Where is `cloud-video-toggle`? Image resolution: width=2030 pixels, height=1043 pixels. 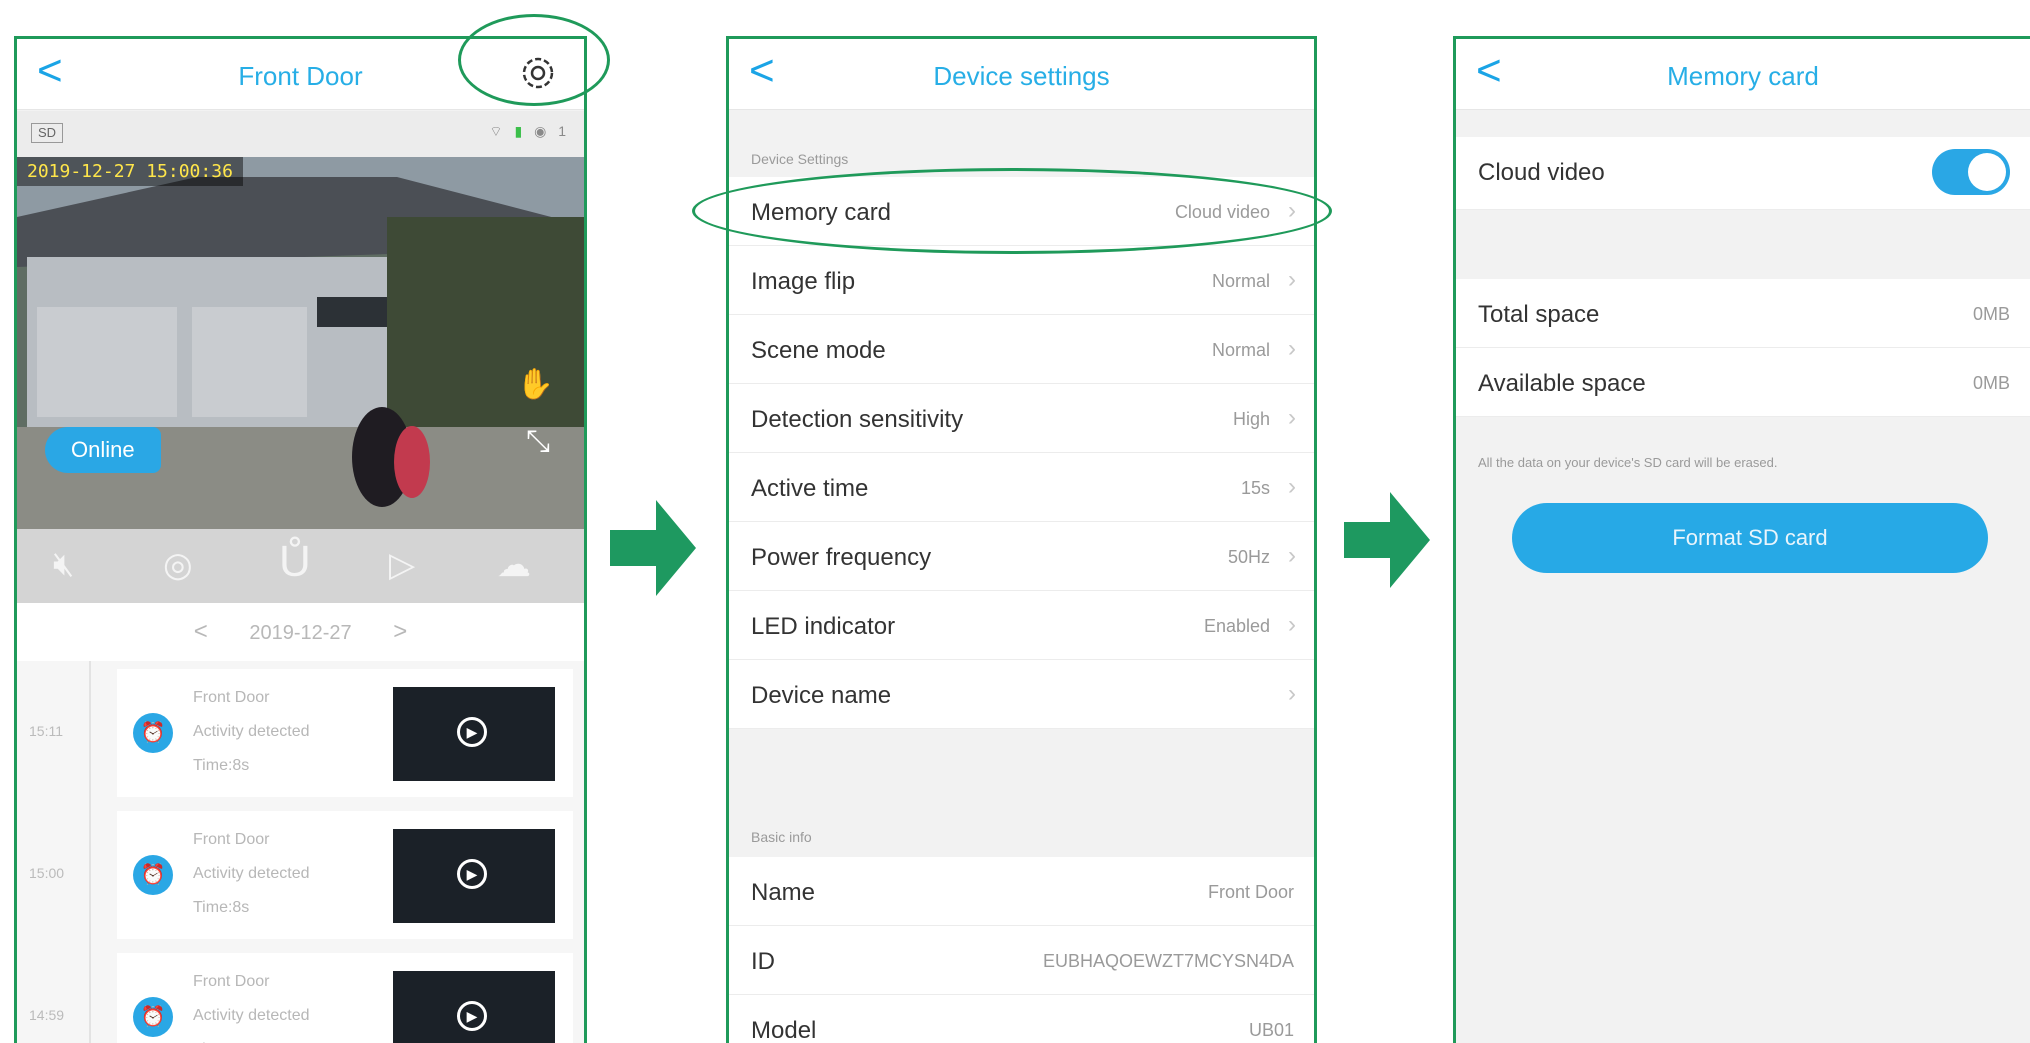 cloud-video-toggle is located at coordinates (1971, 172).